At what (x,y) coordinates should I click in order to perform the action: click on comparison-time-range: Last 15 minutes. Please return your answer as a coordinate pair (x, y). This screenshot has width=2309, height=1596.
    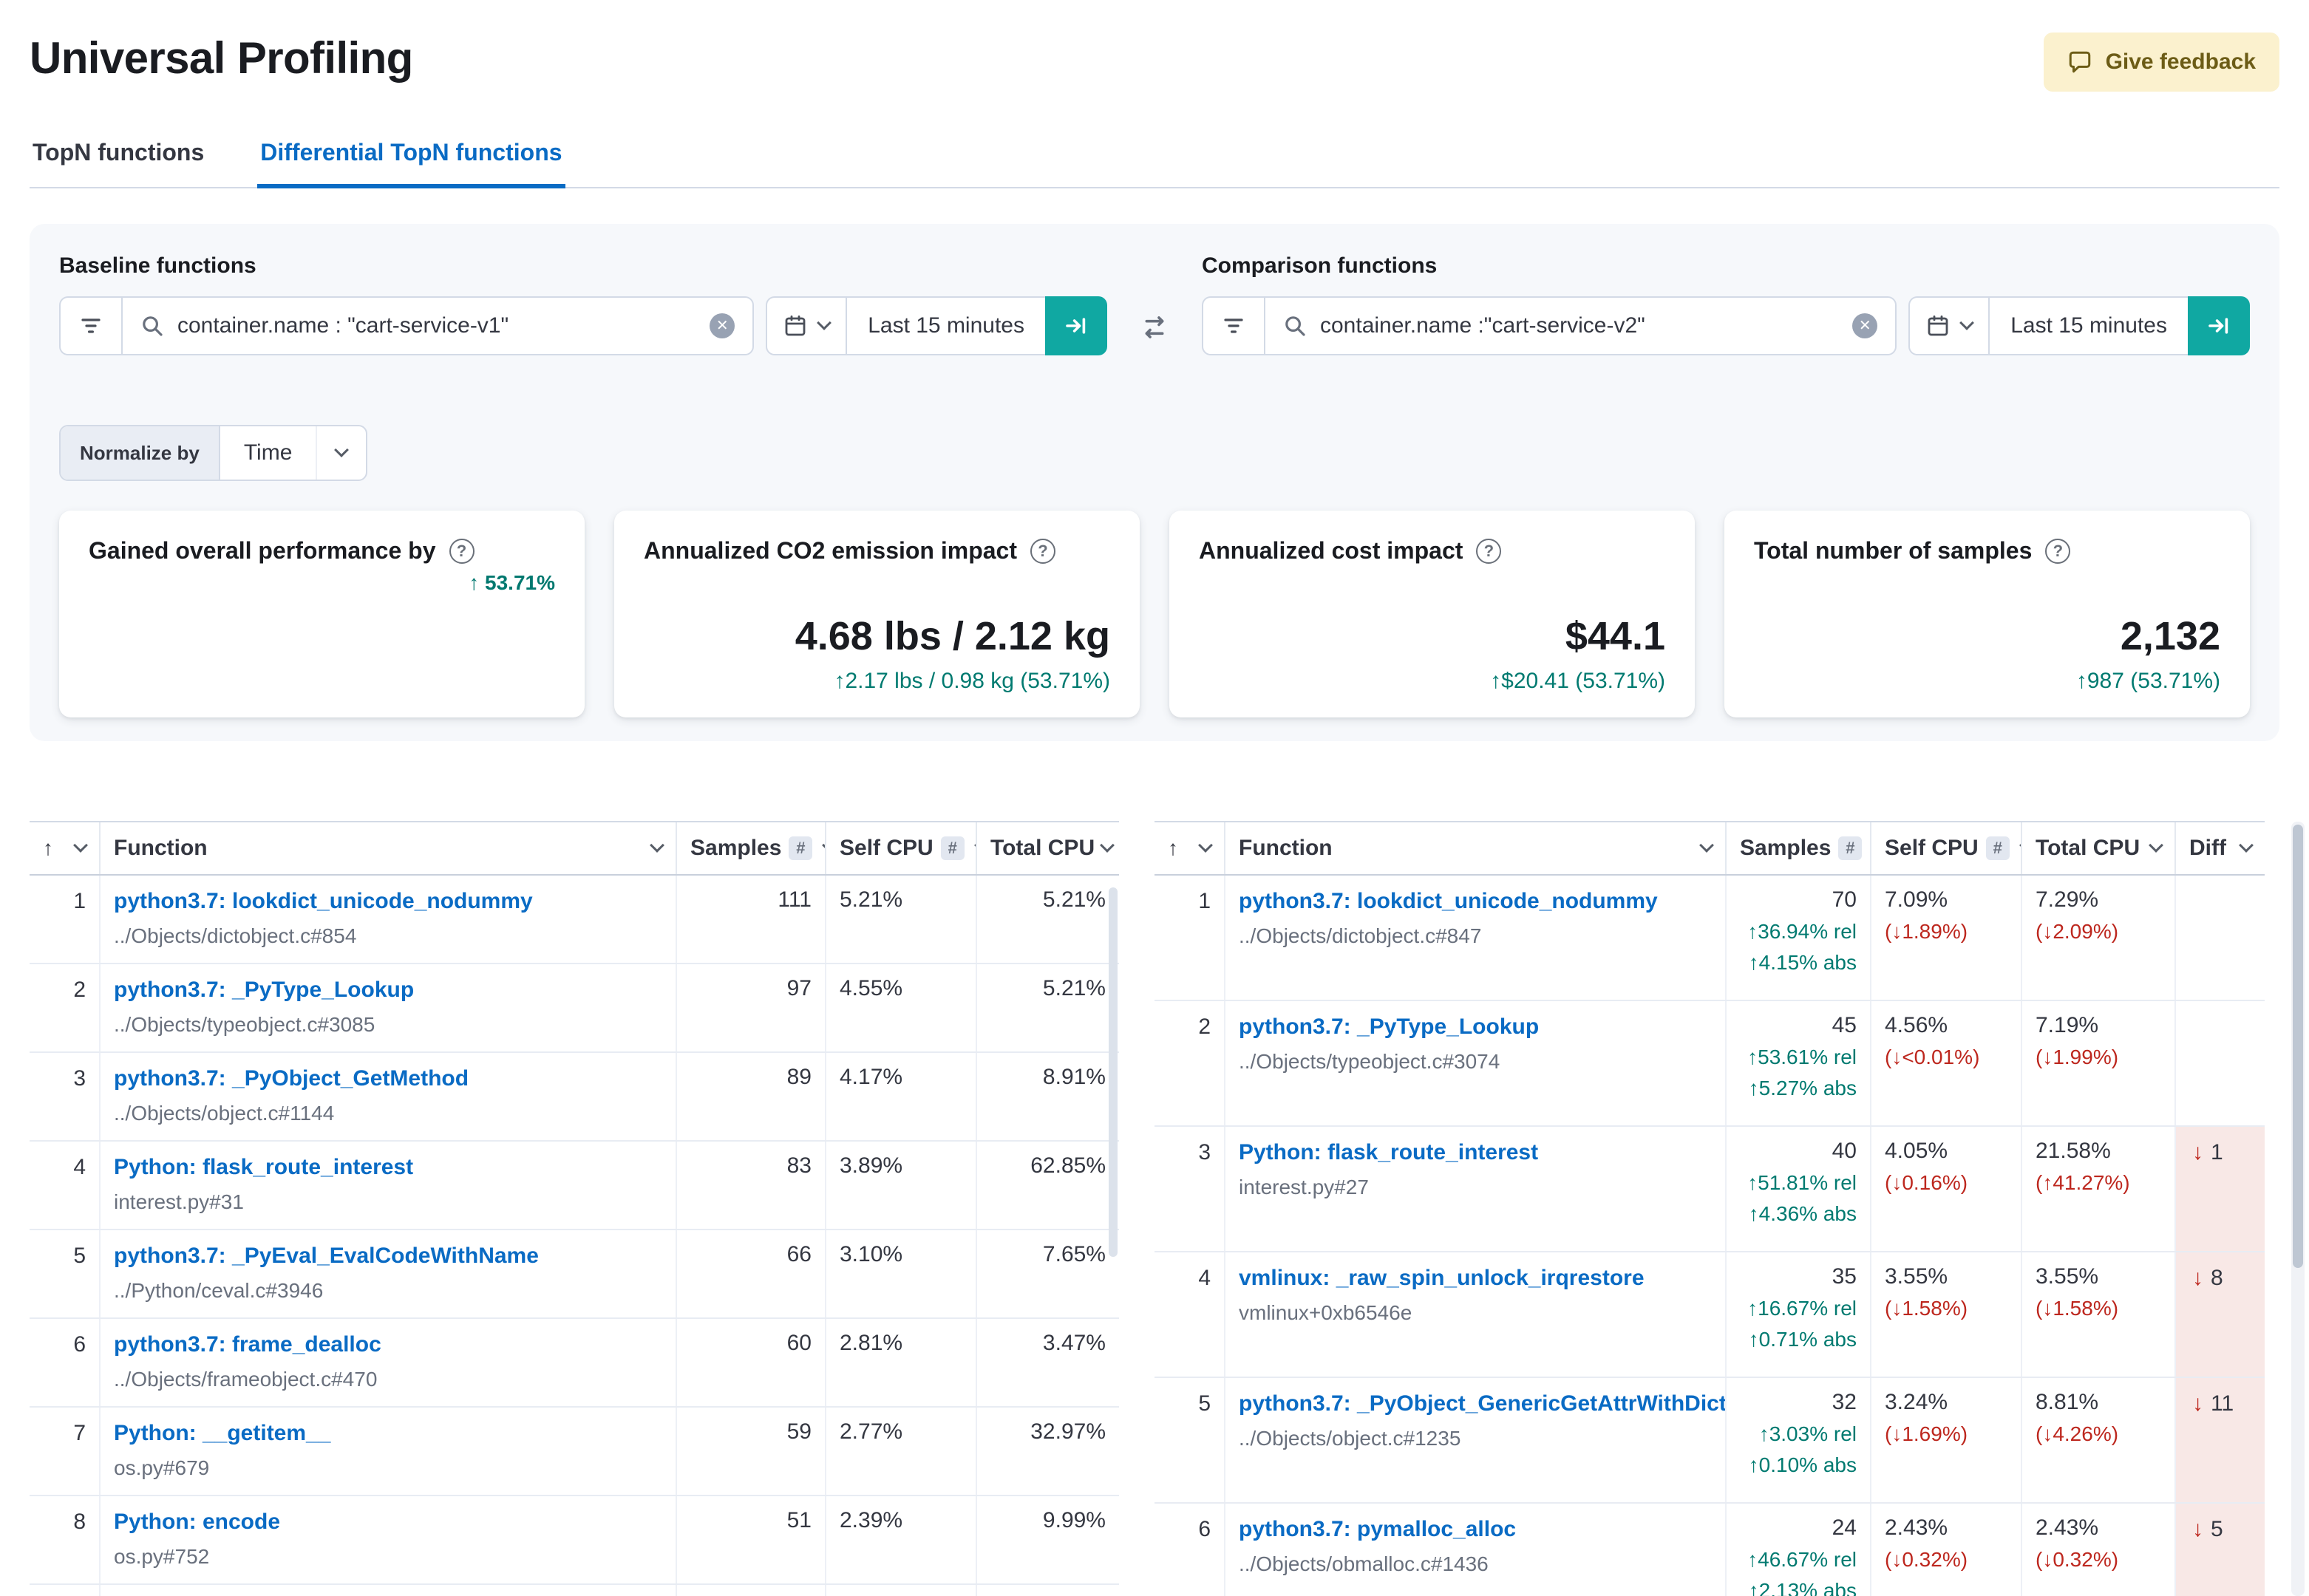
    Looking at the image, I should click on (2089, 326).